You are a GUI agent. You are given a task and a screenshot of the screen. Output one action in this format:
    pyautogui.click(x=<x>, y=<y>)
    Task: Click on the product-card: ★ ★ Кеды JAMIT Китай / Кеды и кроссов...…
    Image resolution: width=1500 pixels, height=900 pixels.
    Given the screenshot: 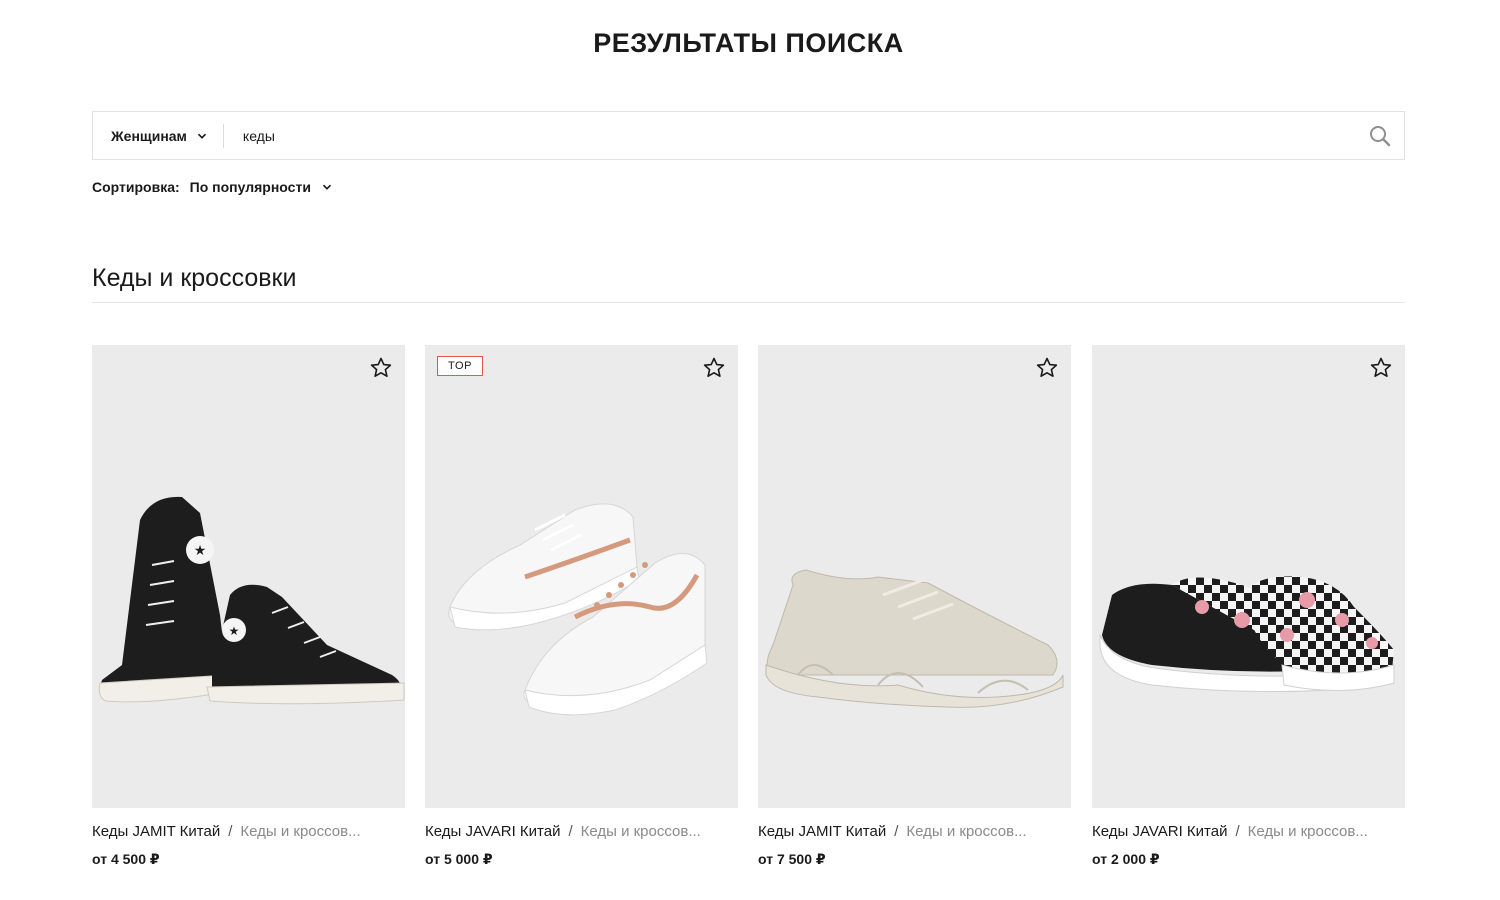 What is the action you would take?
    pyautogui.click(x=248, y=606)
    